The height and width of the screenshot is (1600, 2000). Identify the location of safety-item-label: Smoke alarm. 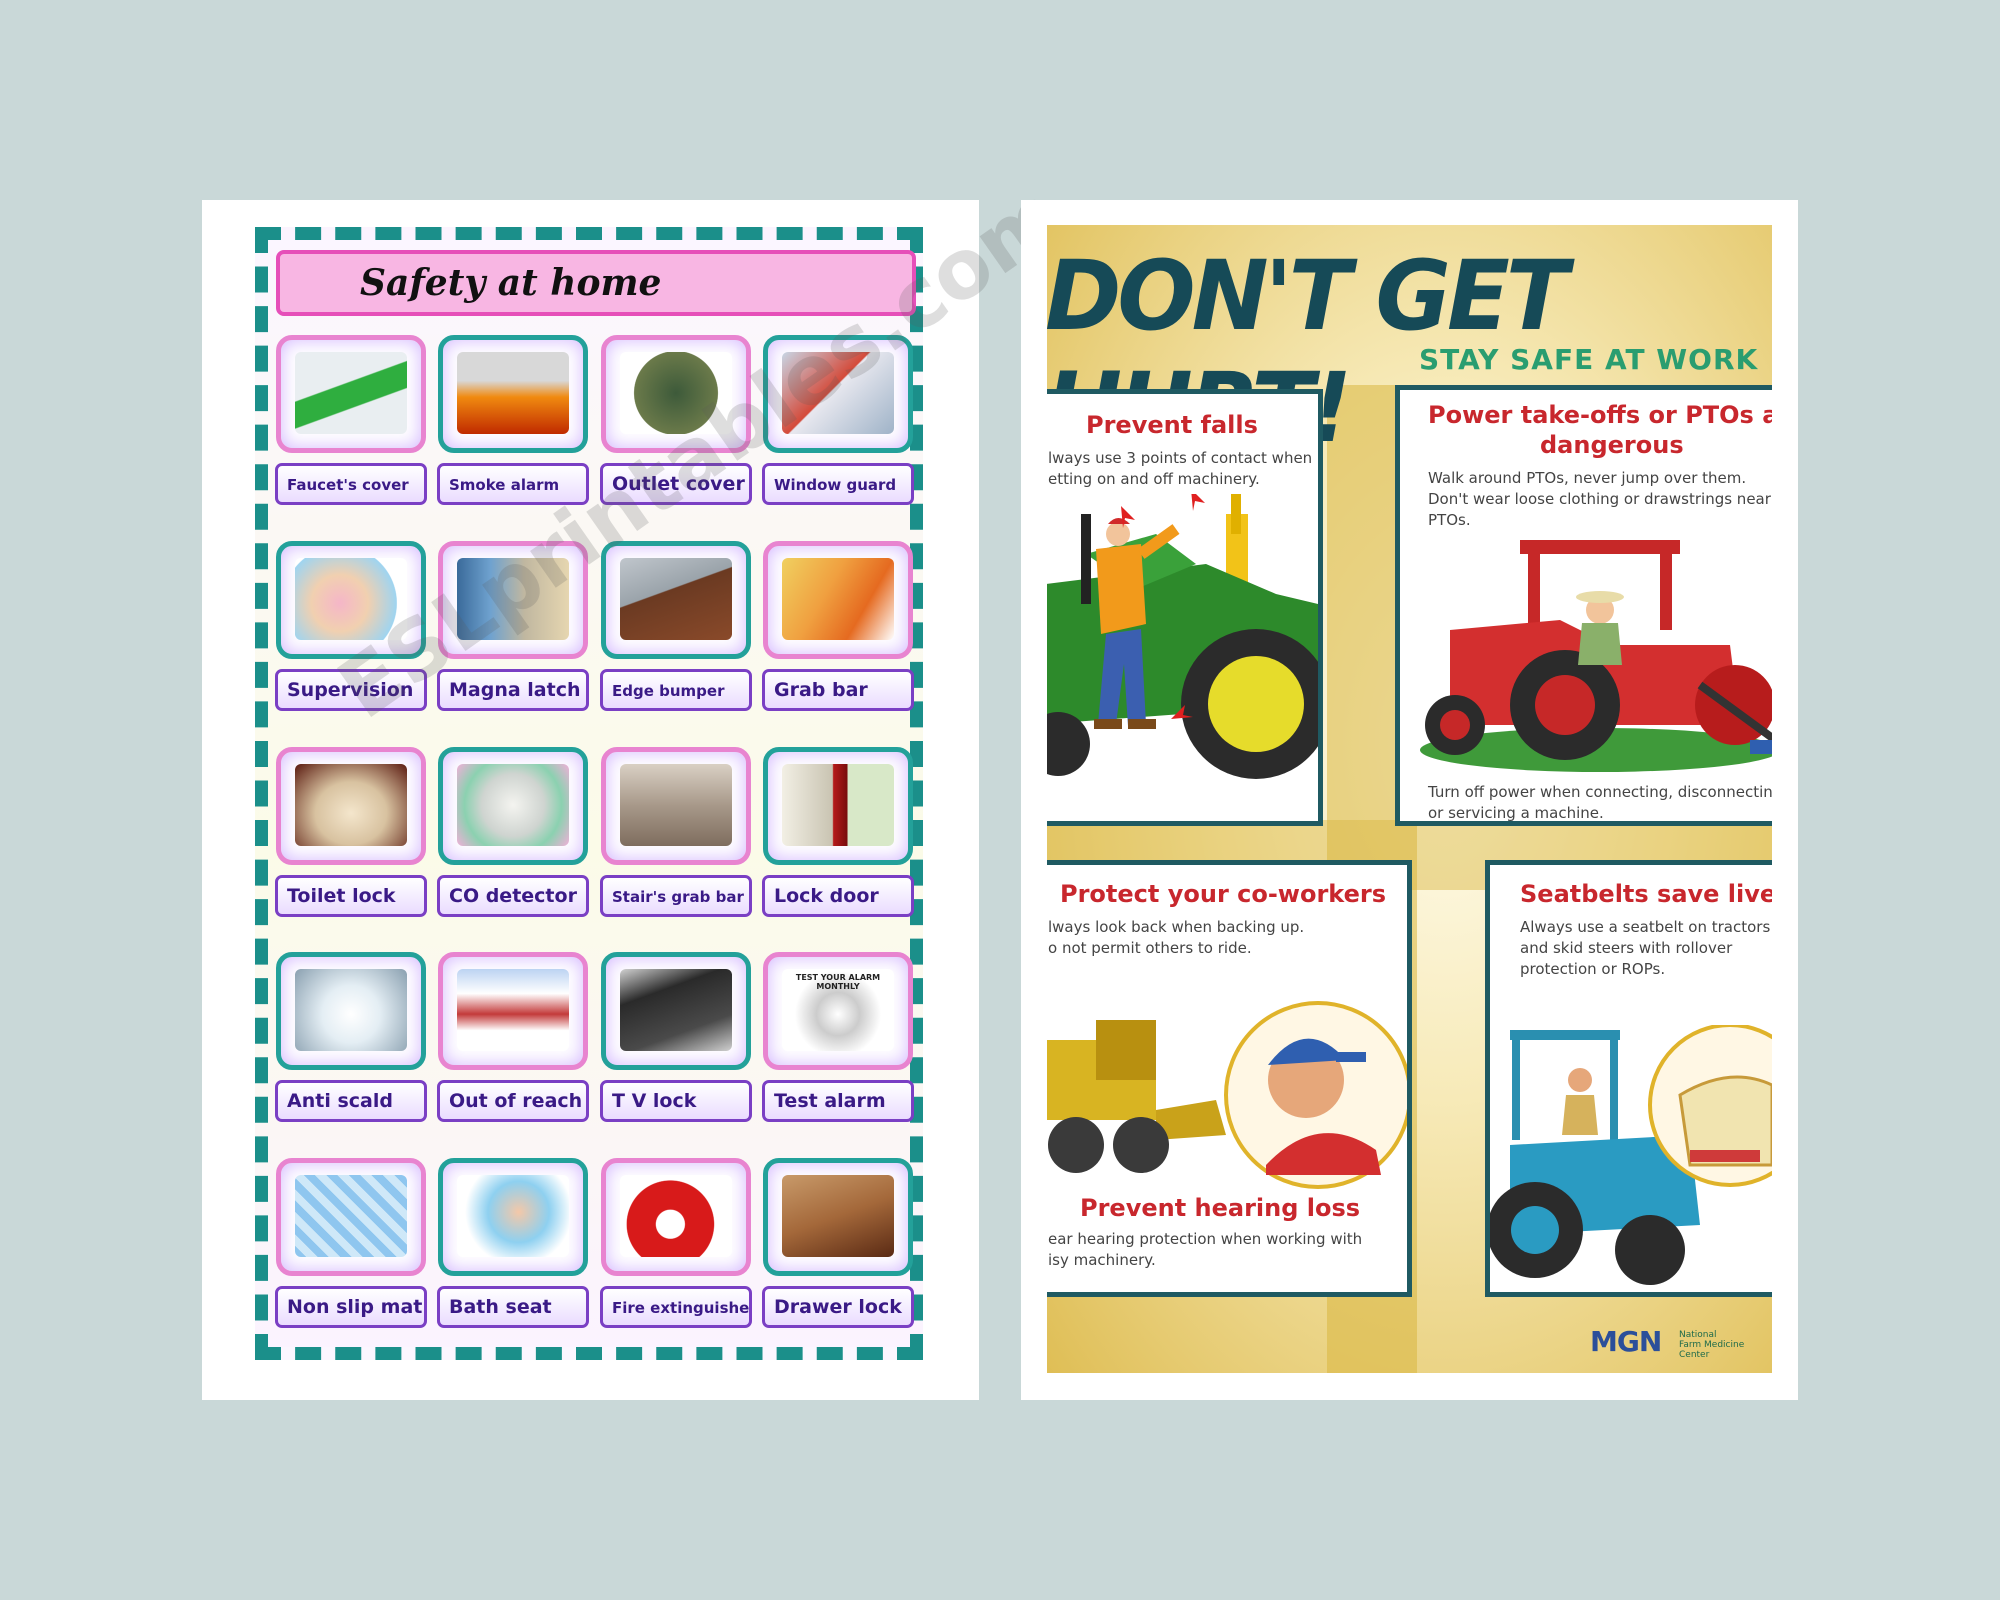
(513, 484).